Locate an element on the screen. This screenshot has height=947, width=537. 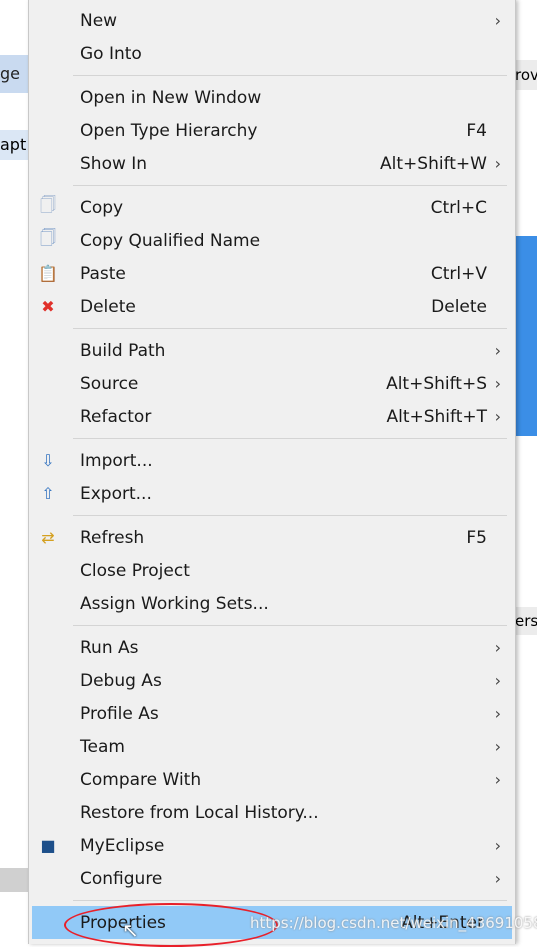
shortcut-label: Ctrl+C is located at coordinates (458, 207).